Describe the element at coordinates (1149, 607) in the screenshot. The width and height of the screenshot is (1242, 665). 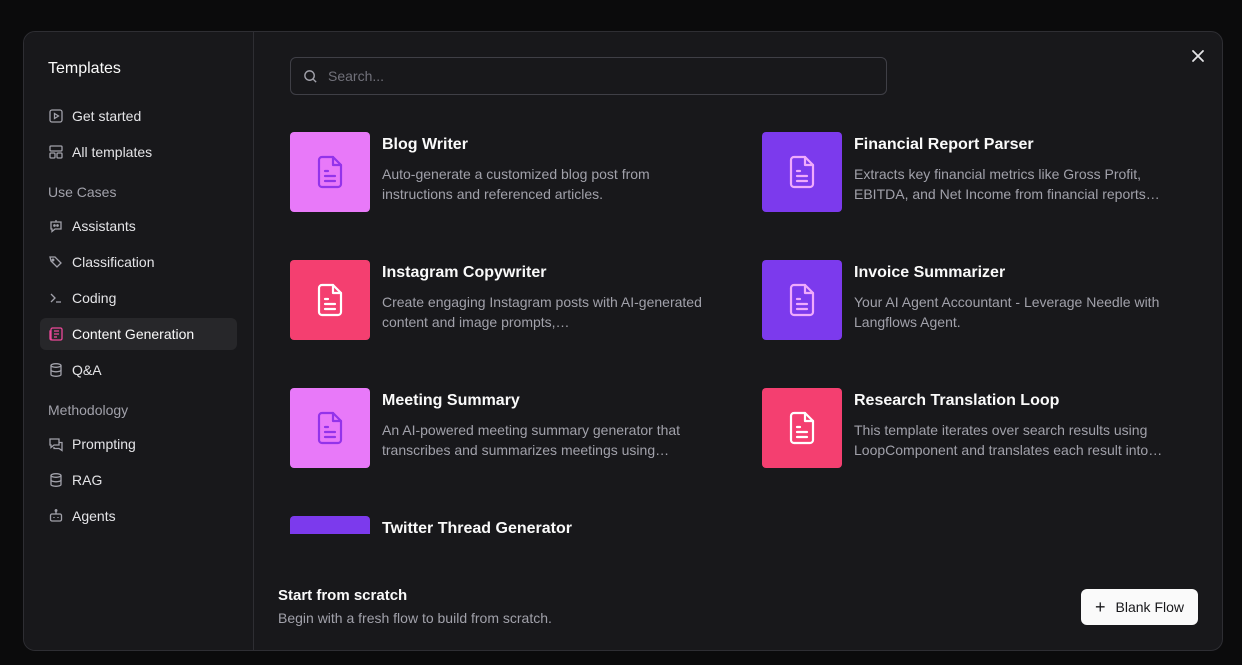
I see `blank-flow-label: Blank Flow` at that location.